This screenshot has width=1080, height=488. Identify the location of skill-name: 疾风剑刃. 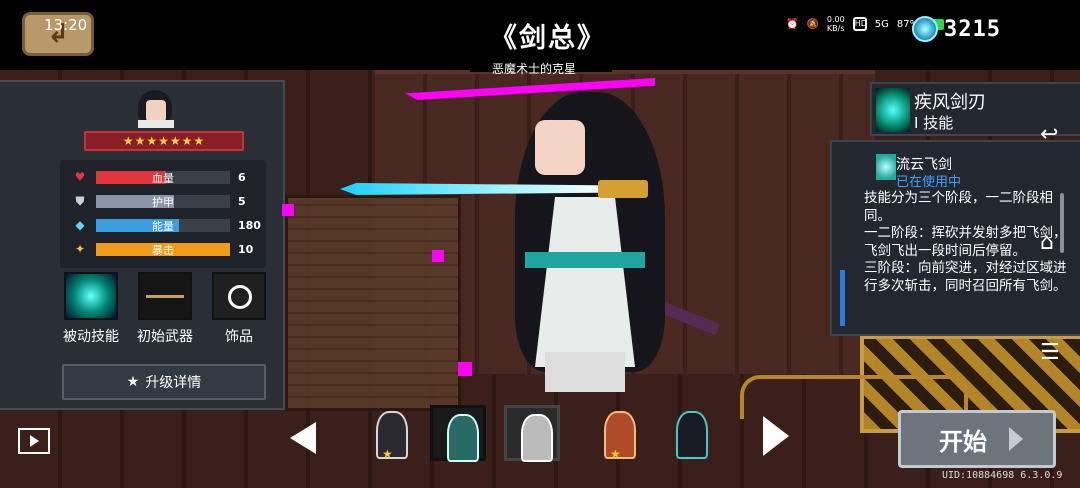
(950, 102).